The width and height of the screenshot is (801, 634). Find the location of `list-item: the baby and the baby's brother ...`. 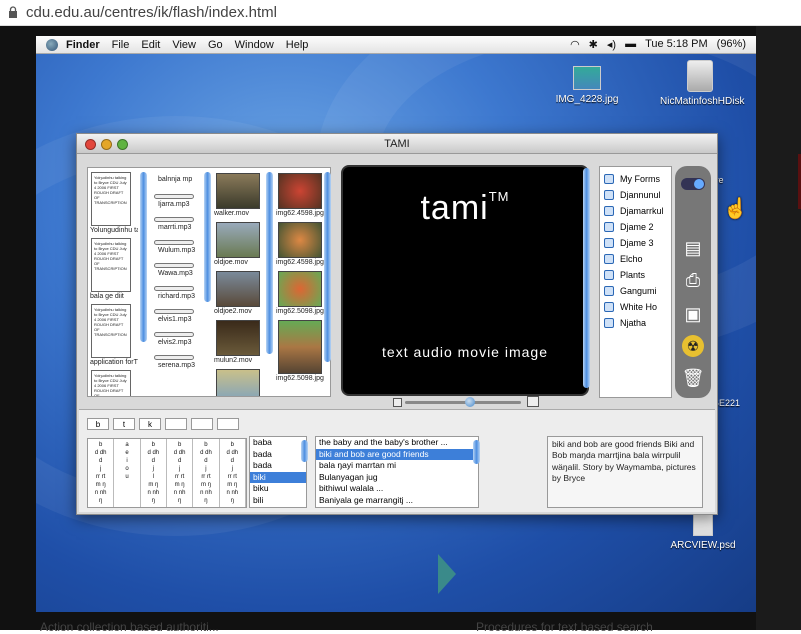

list-item: the baby and the baby's brother ... is located at coordinates (397, 443).